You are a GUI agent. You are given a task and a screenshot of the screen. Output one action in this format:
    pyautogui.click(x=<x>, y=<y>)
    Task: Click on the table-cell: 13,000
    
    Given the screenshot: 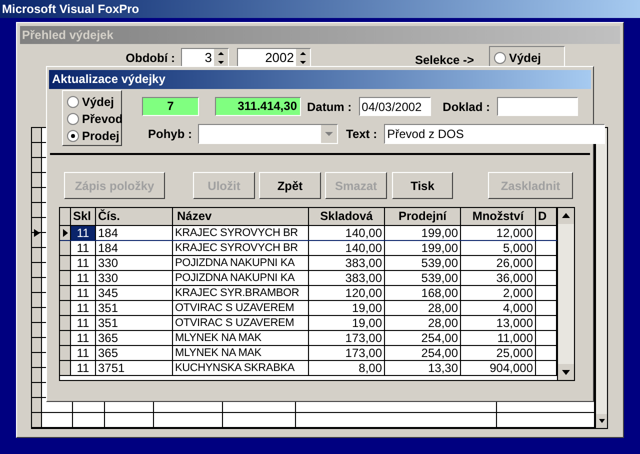 What is the action you would take?
    pyautogui.click(x=498, y=323)
    